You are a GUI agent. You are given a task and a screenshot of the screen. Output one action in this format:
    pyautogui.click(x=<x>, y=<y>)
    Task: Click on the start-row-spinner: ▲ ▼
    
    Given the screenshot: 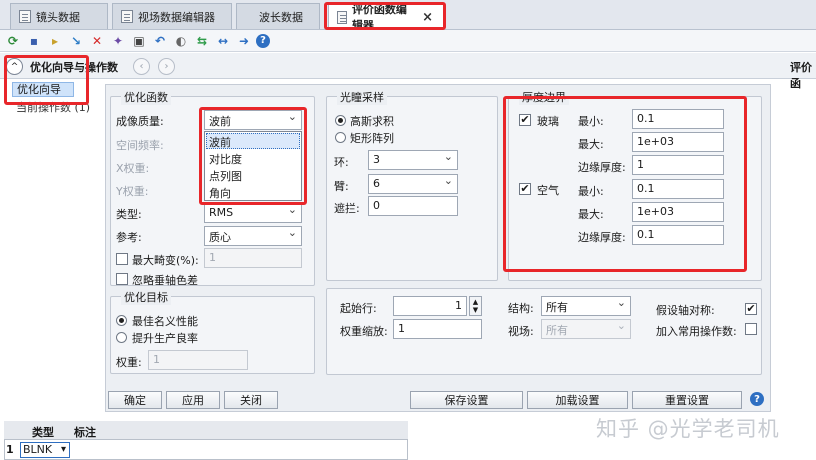 What is the action you would take?
    pyautogui.click(x=475, y=306)
    